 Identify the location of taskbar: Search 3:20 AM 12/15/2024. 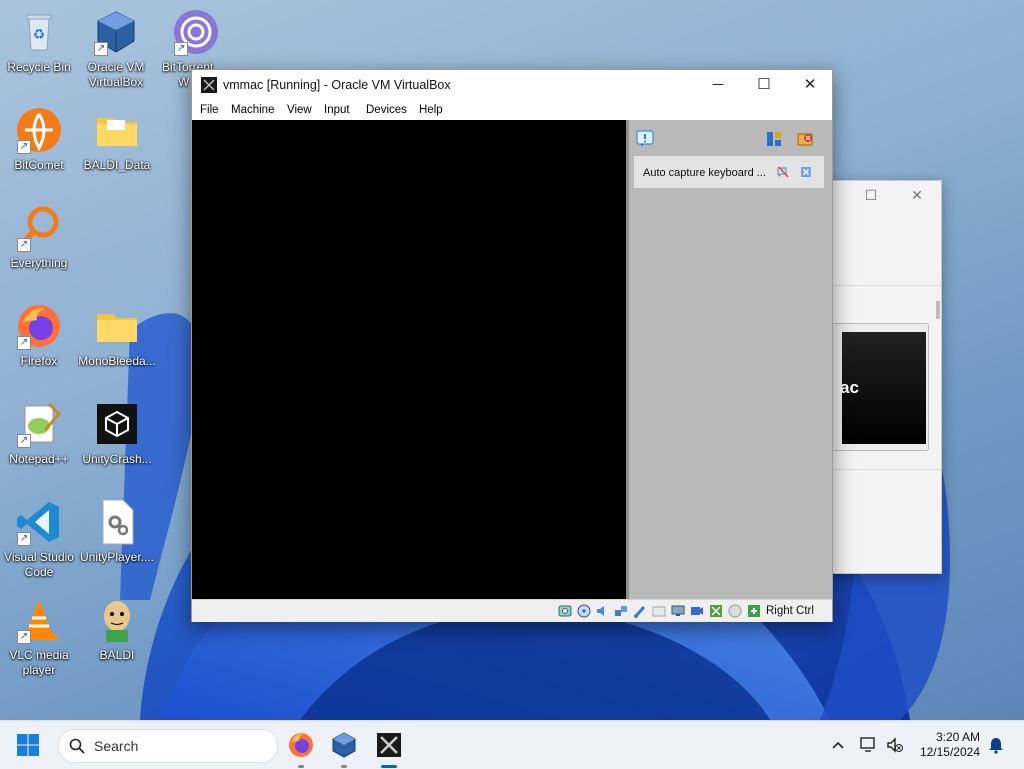
(512, 744).